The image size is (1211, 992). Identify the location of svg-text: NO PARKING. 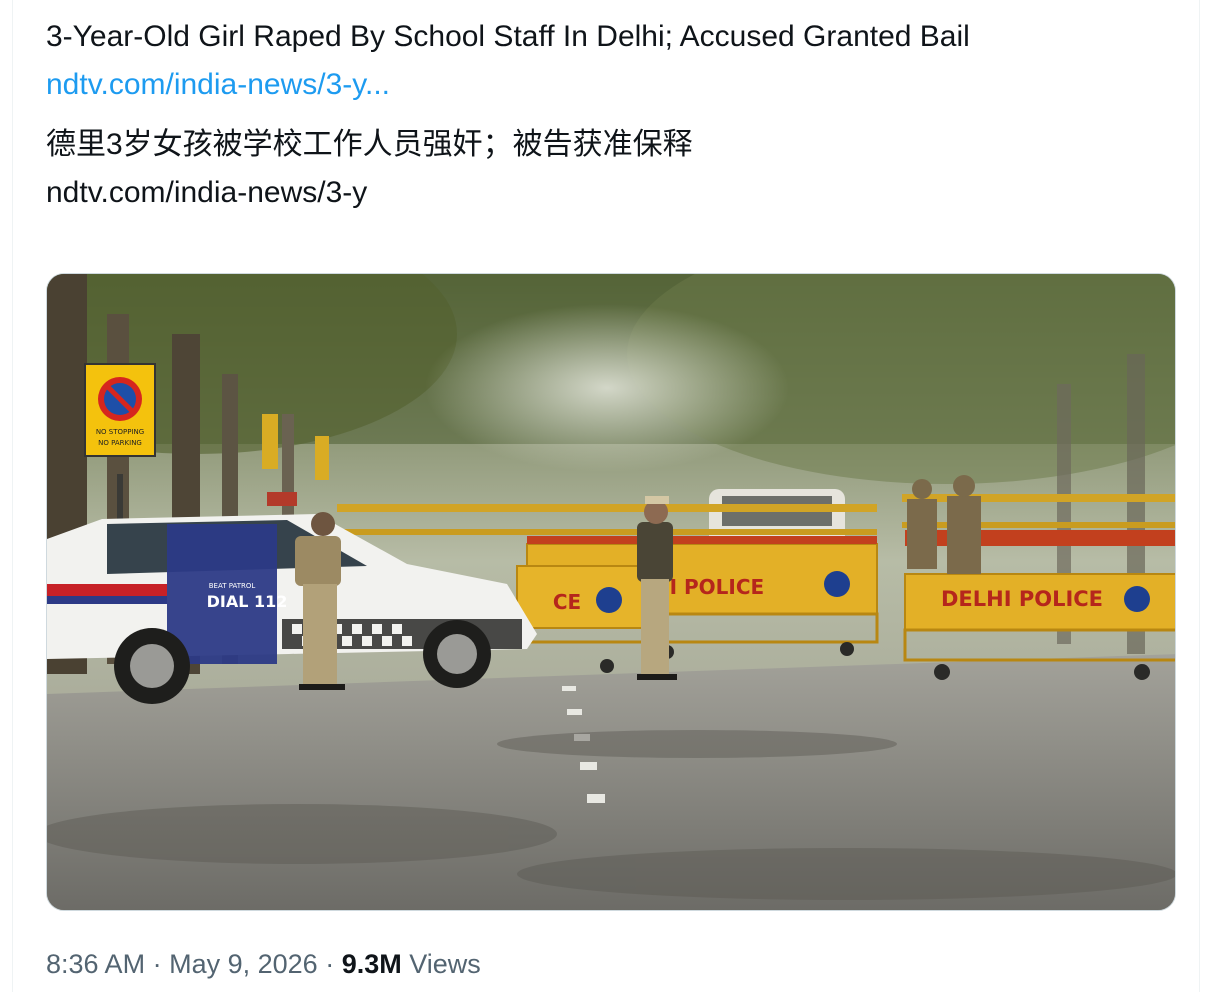
(120, 443).